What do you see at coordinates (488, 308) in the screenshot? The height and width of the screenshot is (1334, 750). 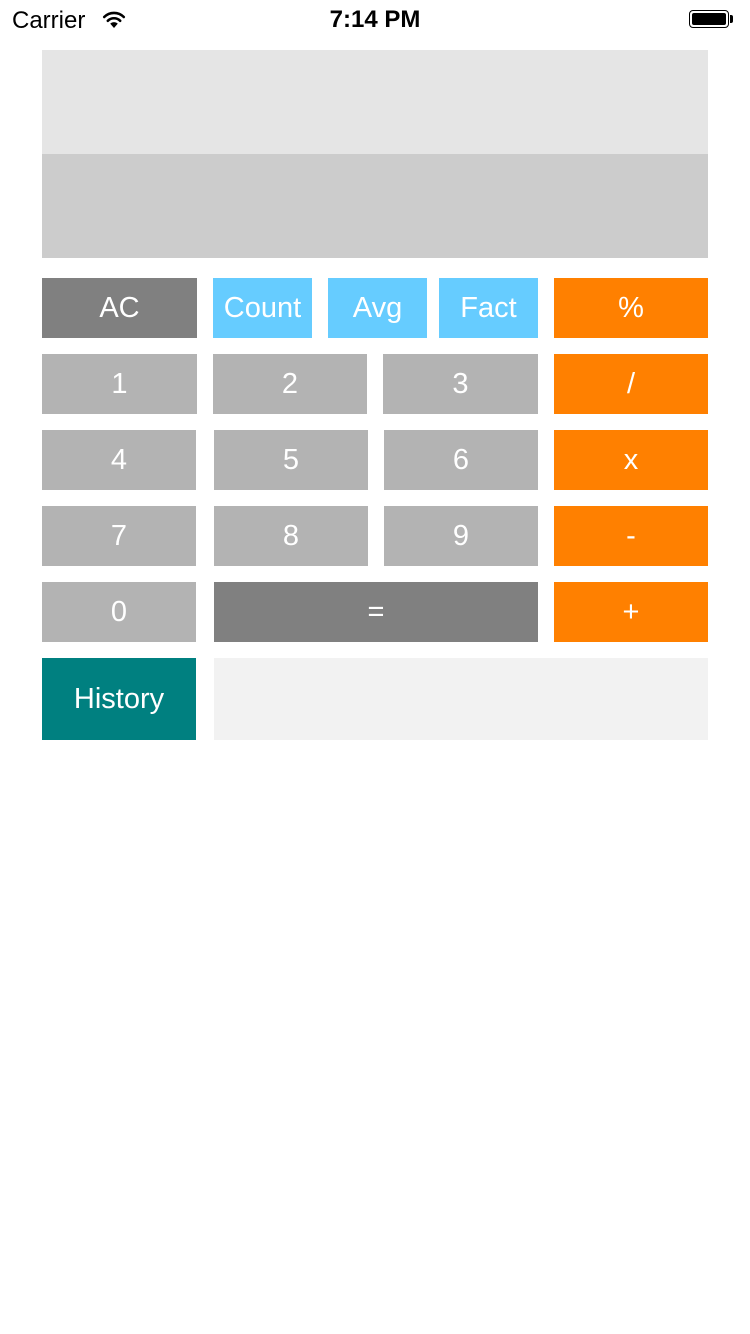 I see `fact-button: Fact` at bounding box center [488, 308].